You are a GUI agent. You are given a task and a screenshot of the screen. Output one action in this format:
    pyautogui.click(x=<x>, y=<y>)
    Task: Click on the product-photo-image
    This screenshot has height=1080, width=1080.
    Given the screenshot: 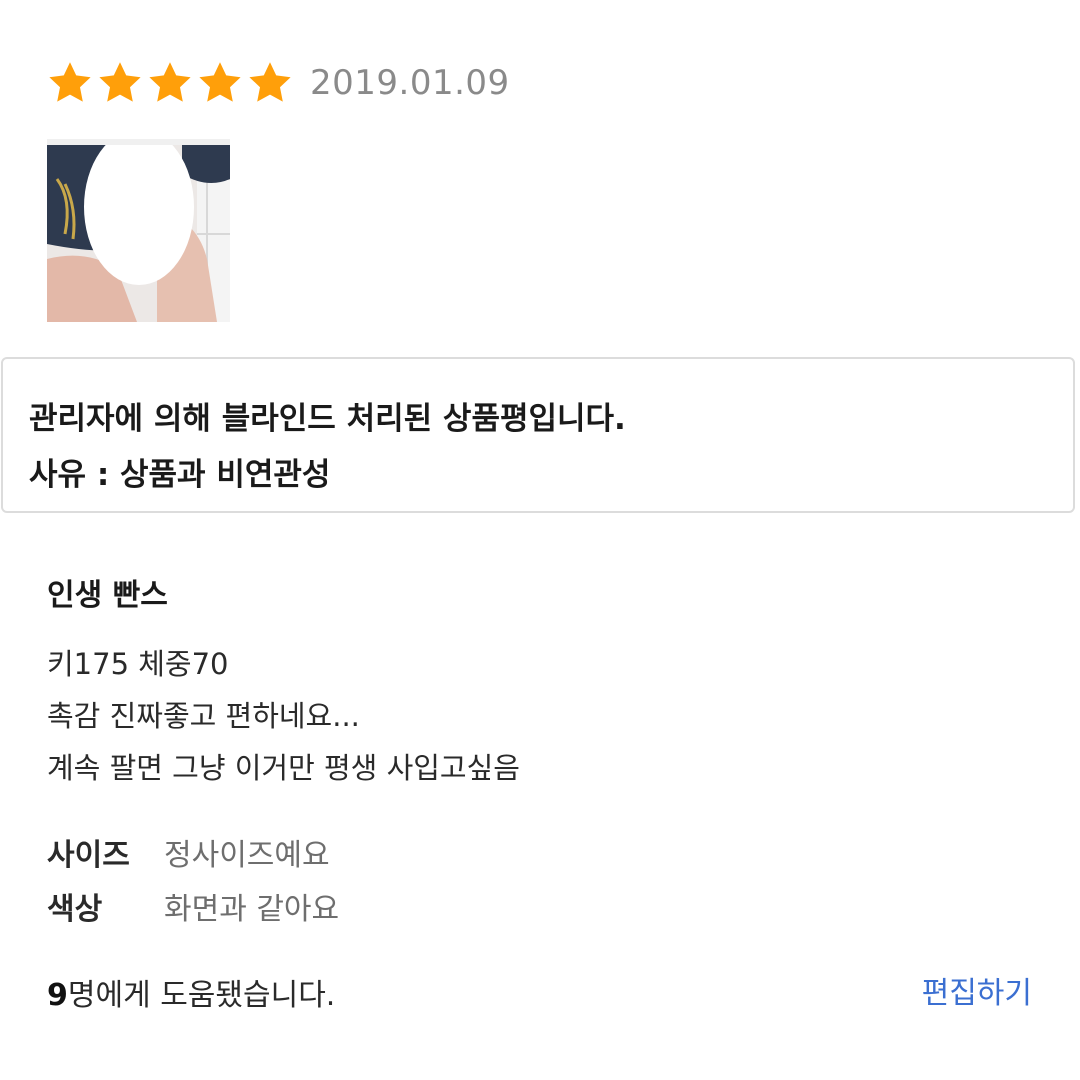 What is the action you would take?
    pyautogui.click(x=138, y=230)
    